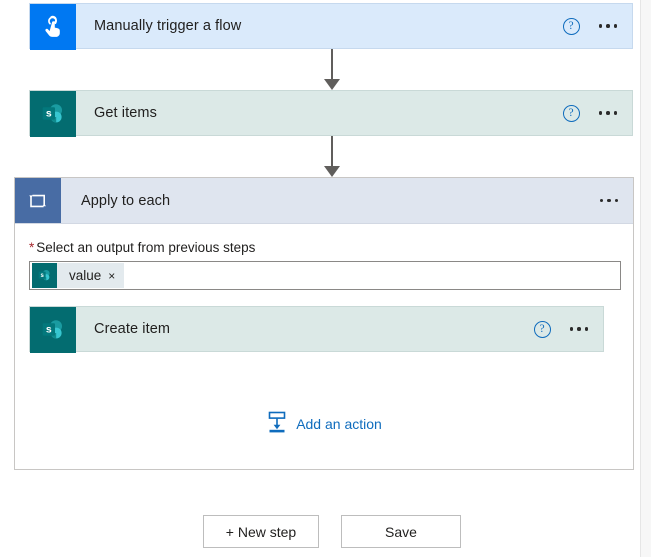 The height and width of the screenshot is (557, 651). What do you see at coordinates (332, 69) in the screenshot?
I see `connector-arrow-trigger-to-getitems` at bounding box center [332, 69].